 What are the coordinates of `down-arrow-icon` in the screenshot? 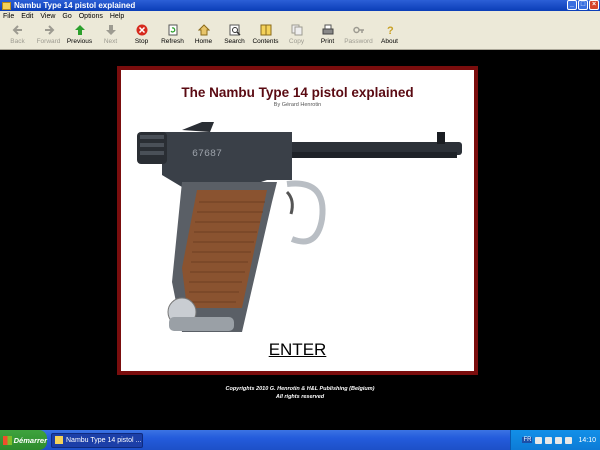 It's located at (111, 30).